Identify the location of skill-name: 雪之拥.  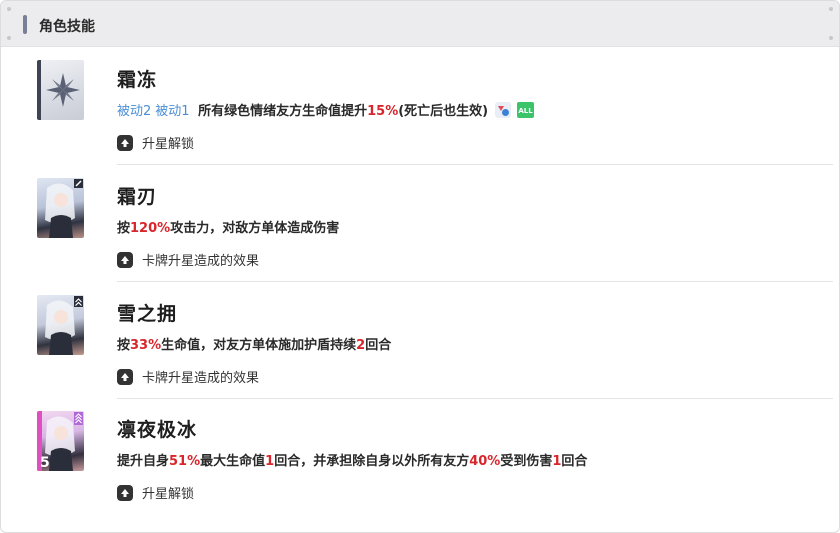
(147, 314).